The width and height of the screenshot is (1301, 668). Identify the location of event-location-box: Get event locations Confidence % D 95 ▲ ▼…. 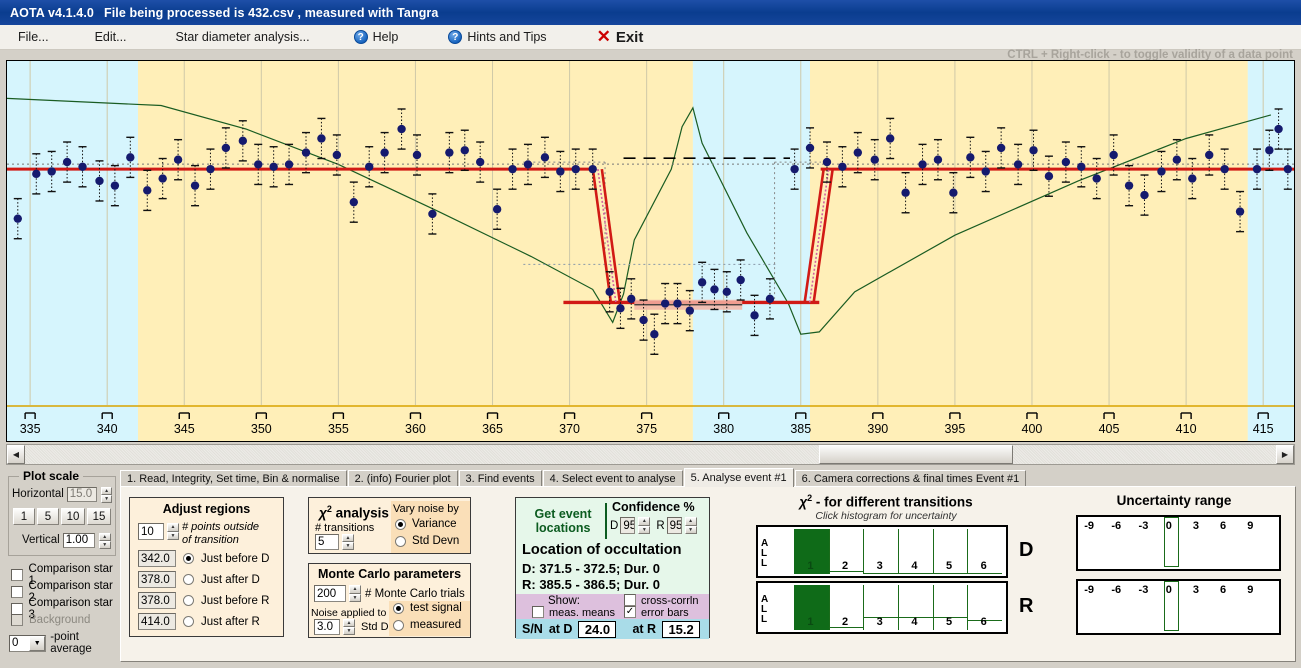
(612, 568).